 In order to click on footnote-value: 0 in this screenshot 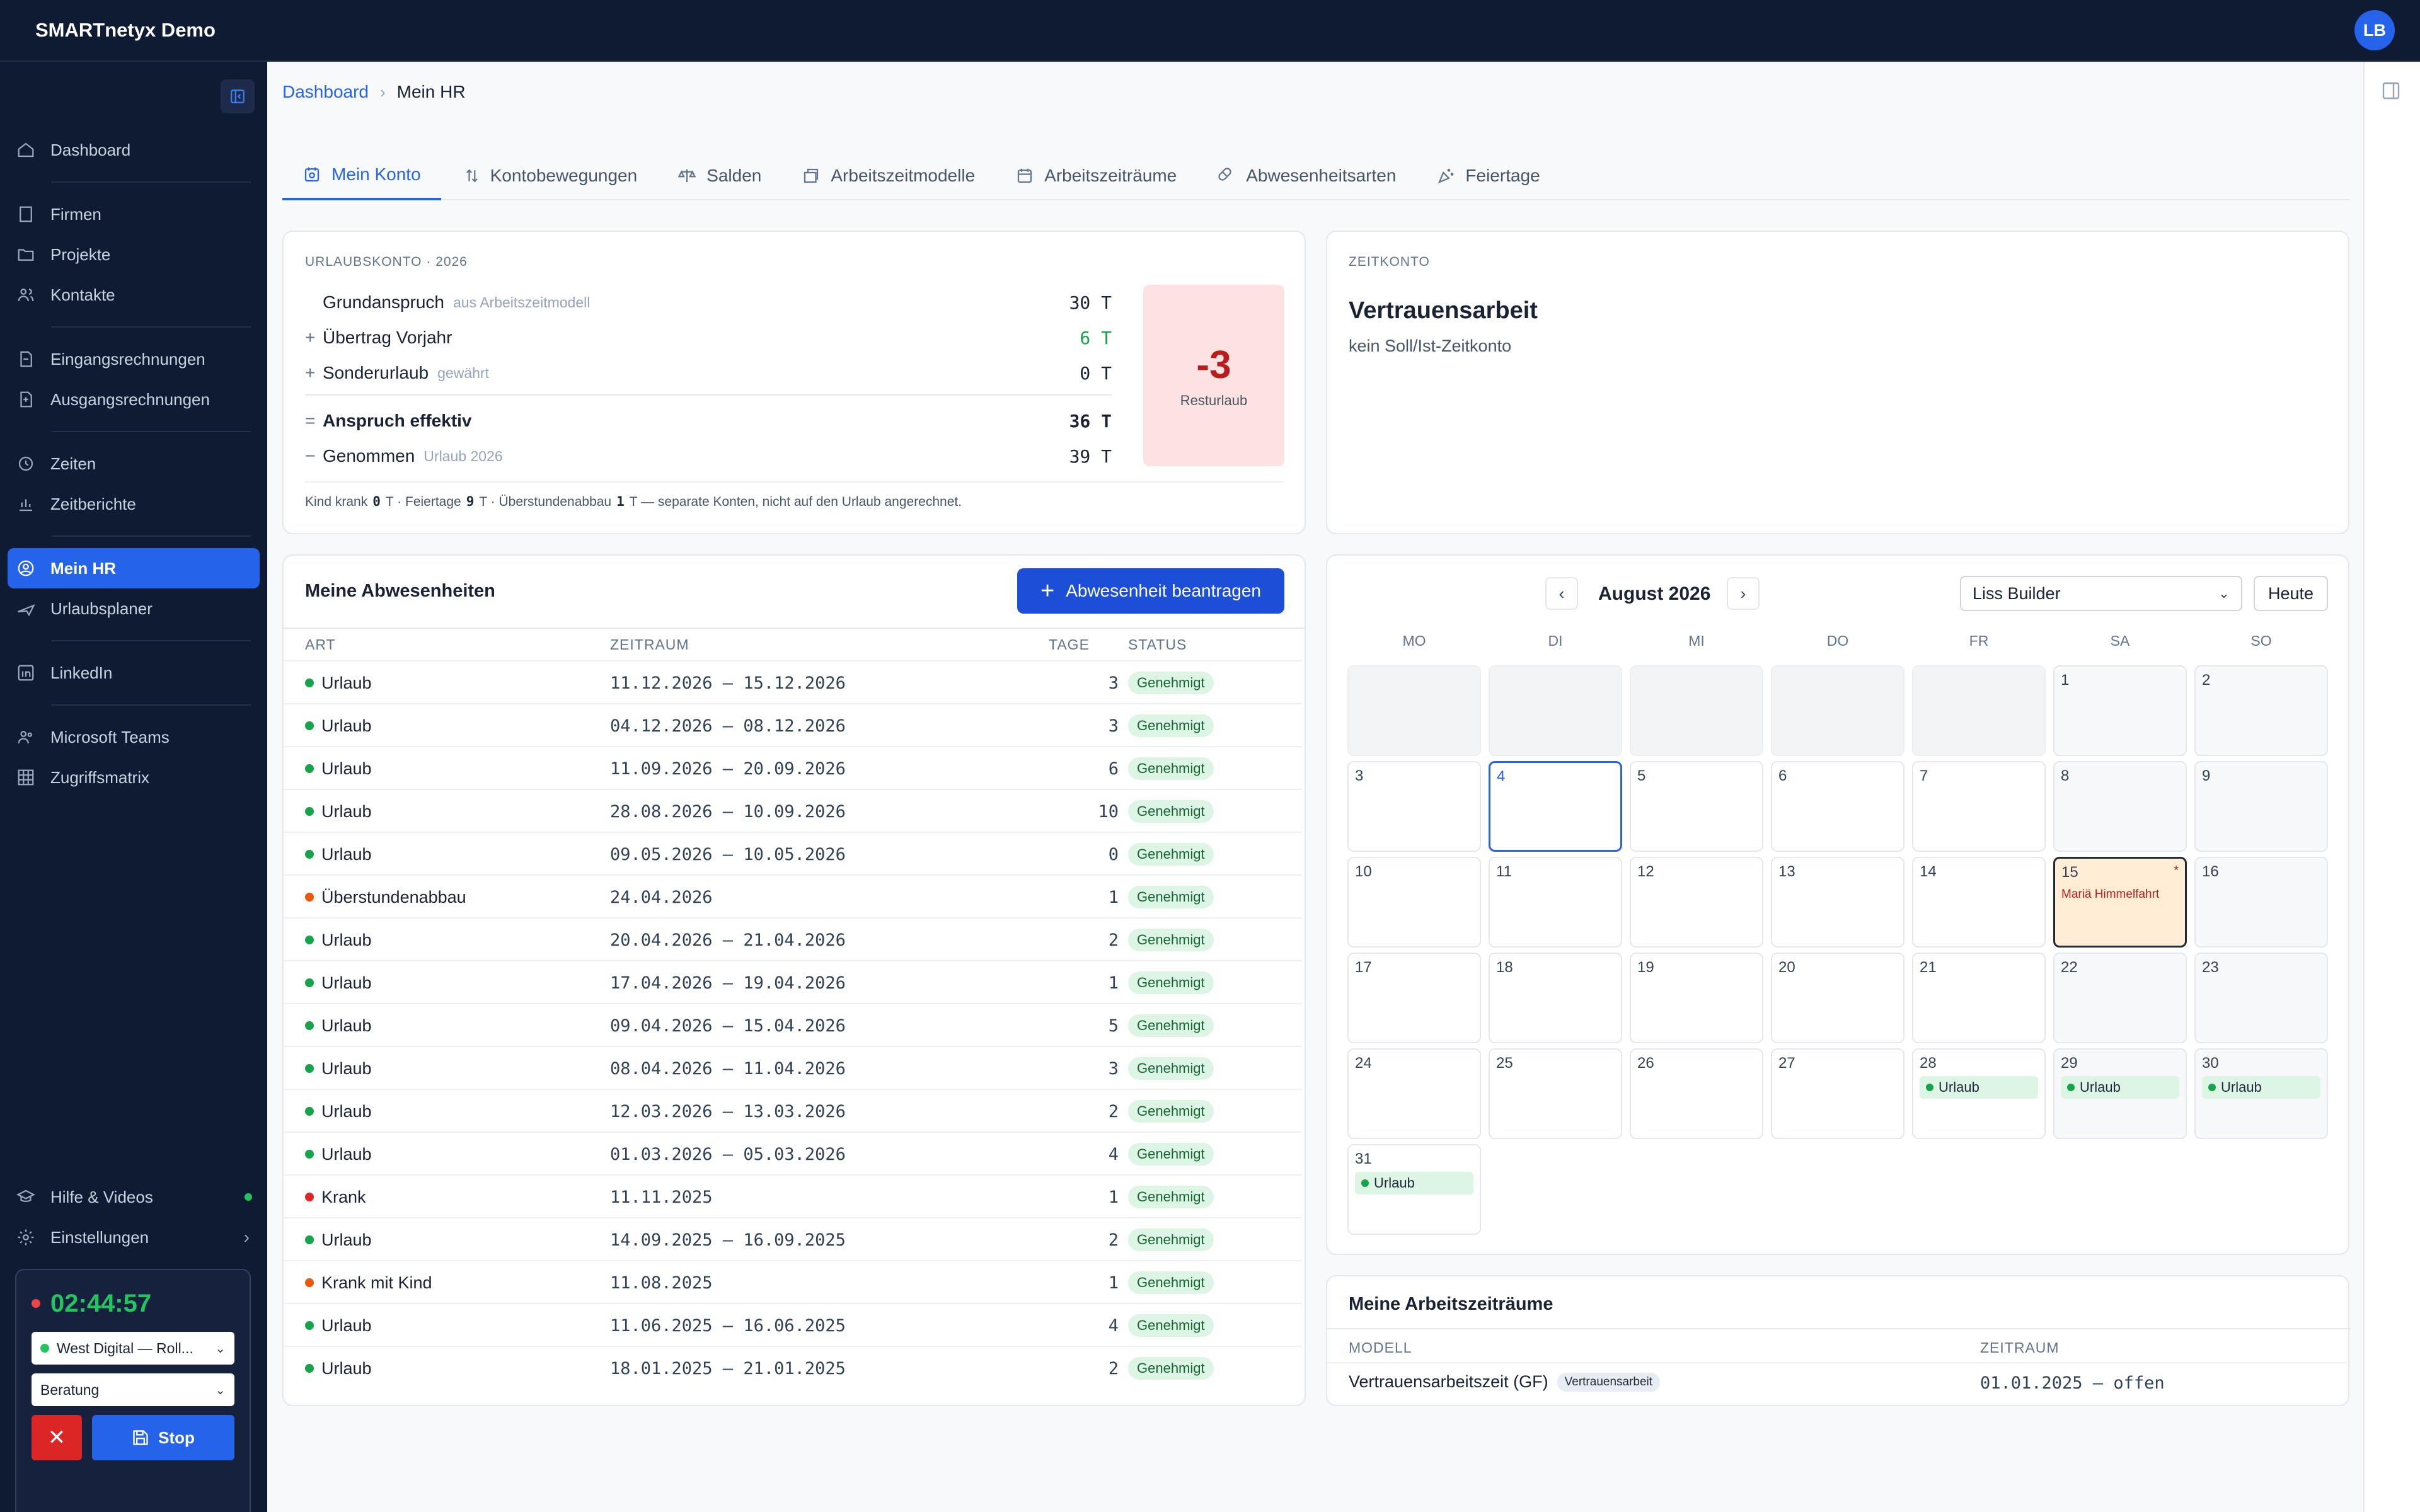, I will do `click(376, 501)`.